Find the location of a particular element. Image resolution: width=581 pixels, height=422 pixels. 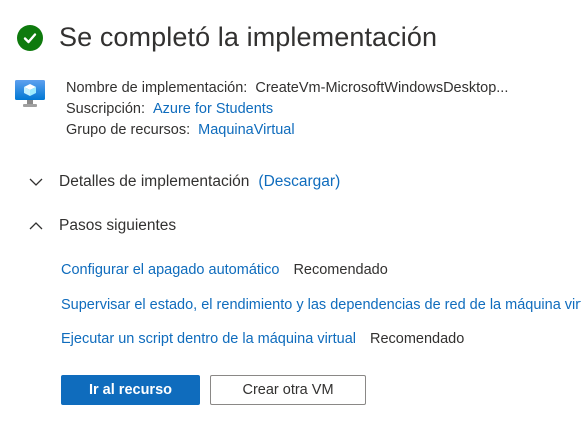

resource-group-link: MaquinaVirtual is located at coordinates (246, 130).